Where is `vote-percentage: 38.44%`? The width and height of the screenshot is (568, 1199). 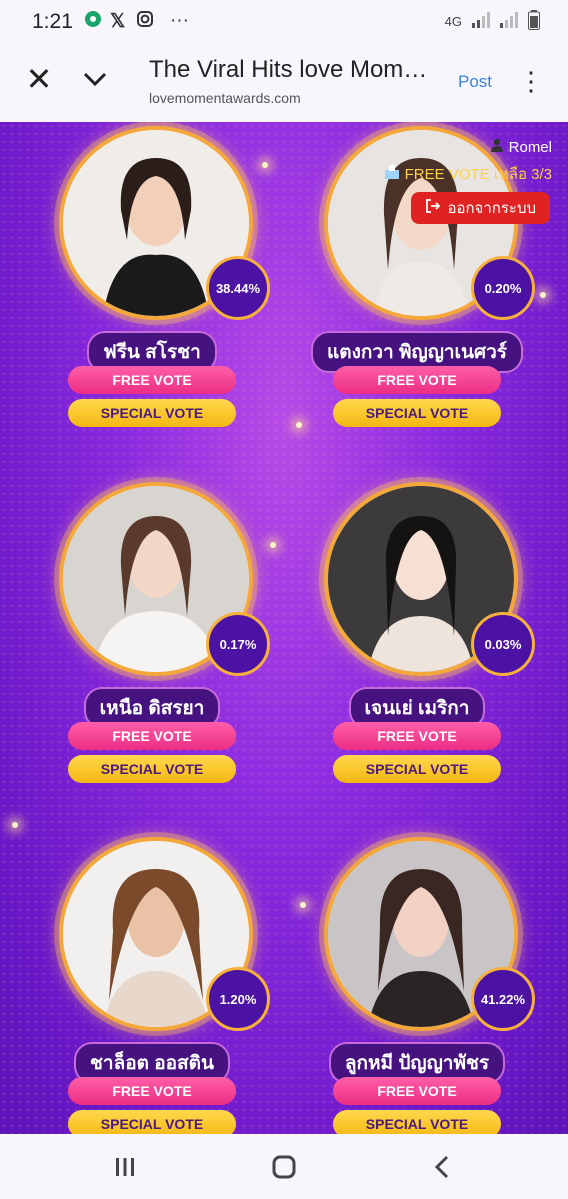 vote-percentage: 38.44% is located at coordinates (238, 288).